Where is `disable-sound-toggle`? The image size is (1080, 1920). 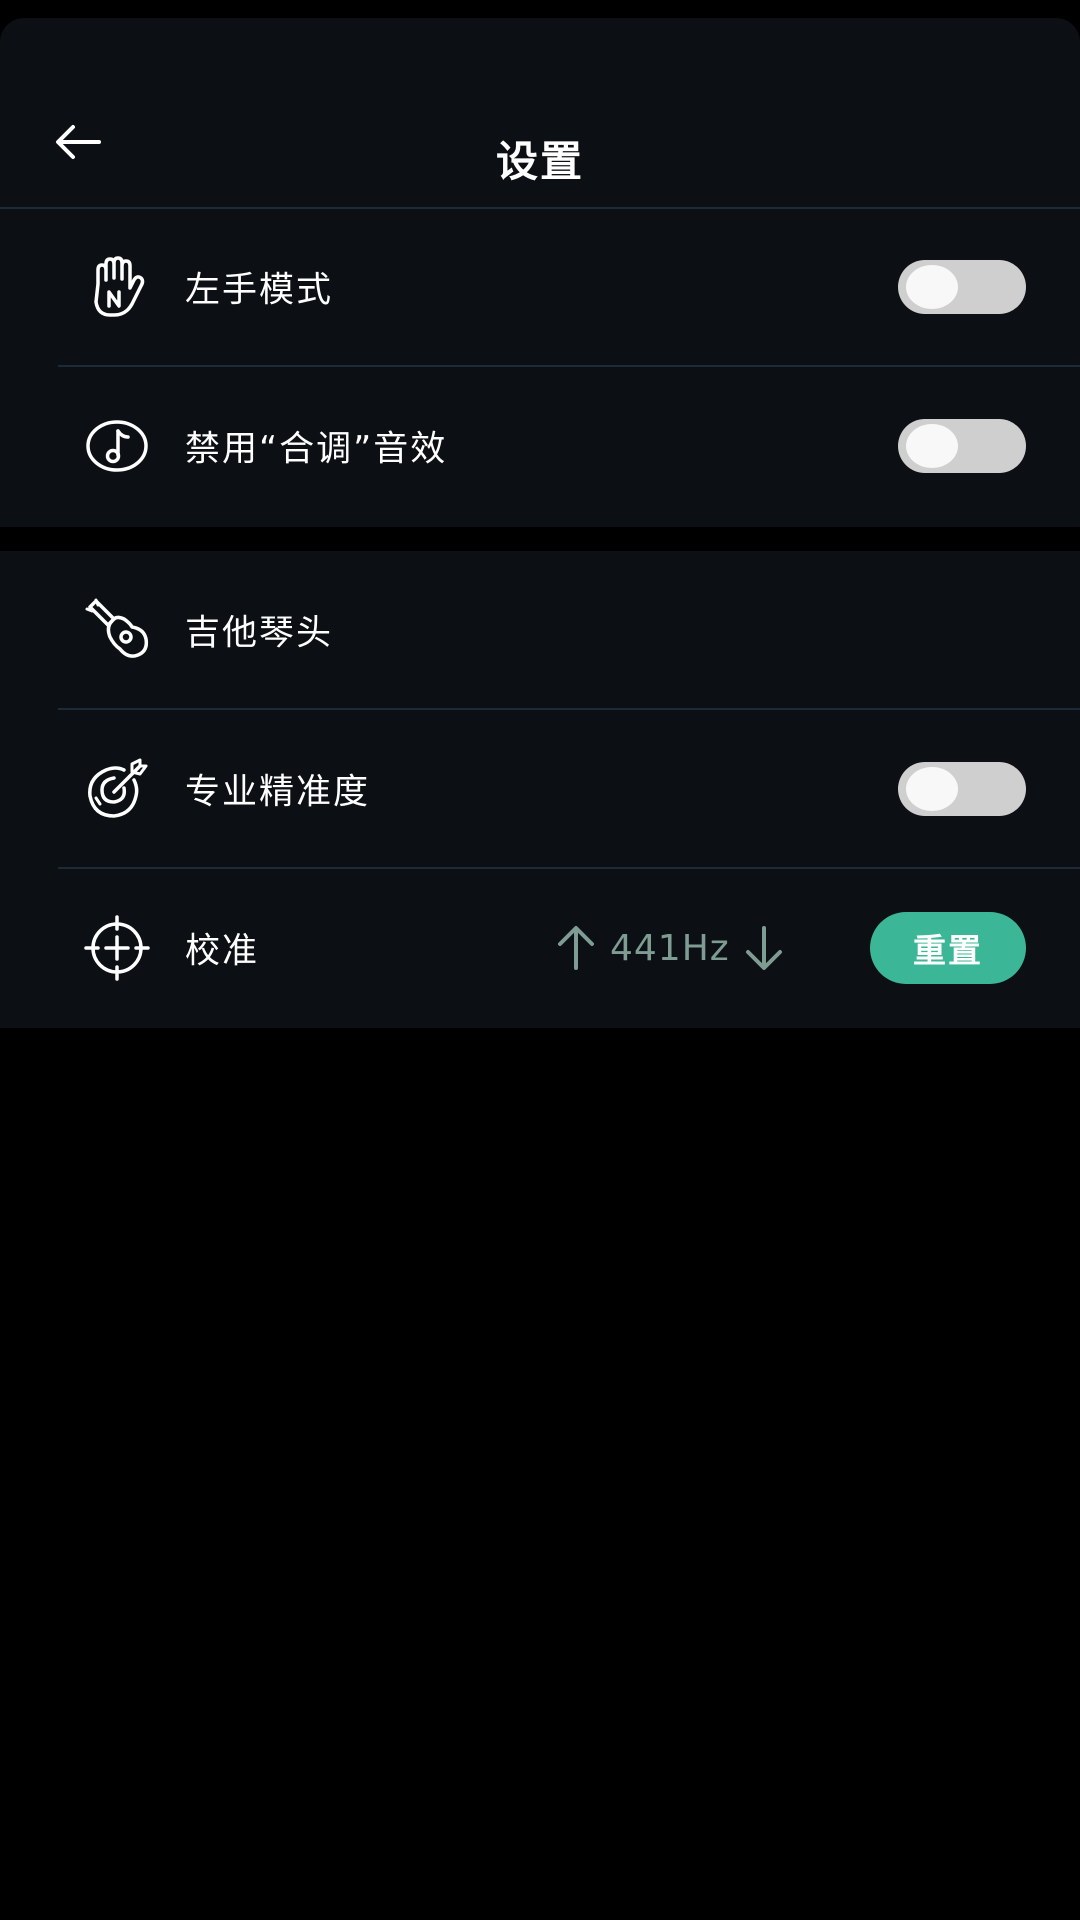
disable-sound-toggle is located at coordinates (962, 446).